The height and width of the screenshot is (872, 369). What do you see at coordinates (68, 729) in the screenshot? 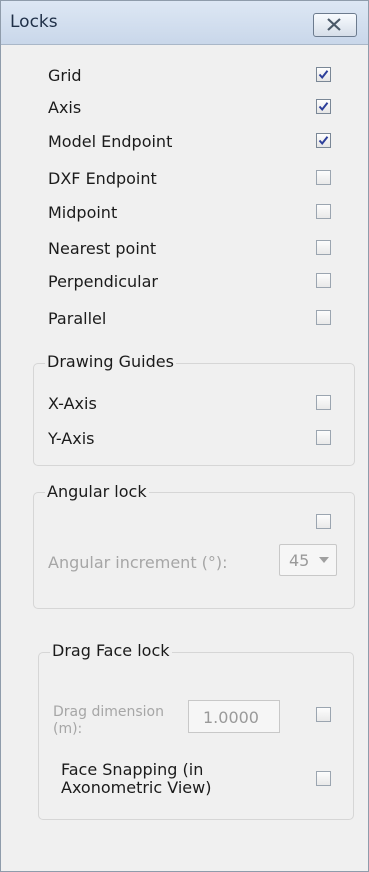
I see `drag-dimension-label-line2: (m):` at bounding box center [68, 729].